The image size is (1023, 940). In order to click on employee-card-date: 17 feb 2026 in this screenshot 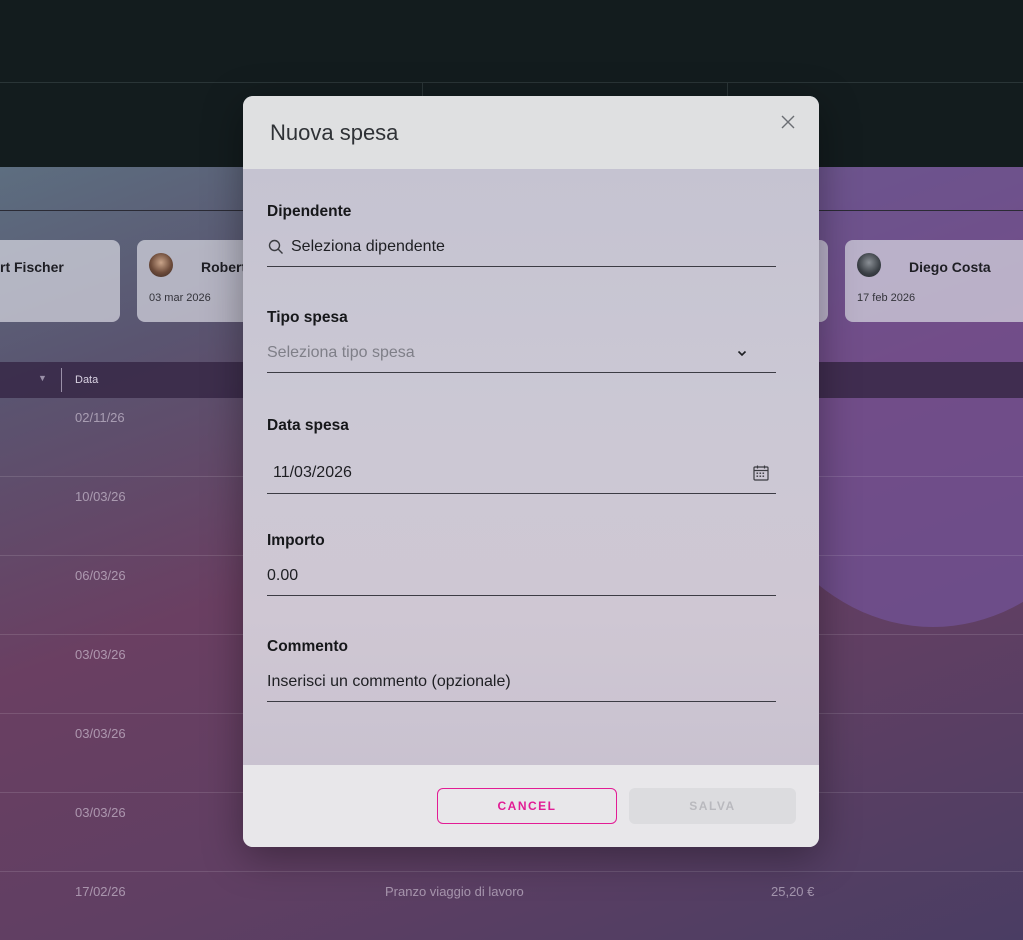, I will do `click(886, 298)`.